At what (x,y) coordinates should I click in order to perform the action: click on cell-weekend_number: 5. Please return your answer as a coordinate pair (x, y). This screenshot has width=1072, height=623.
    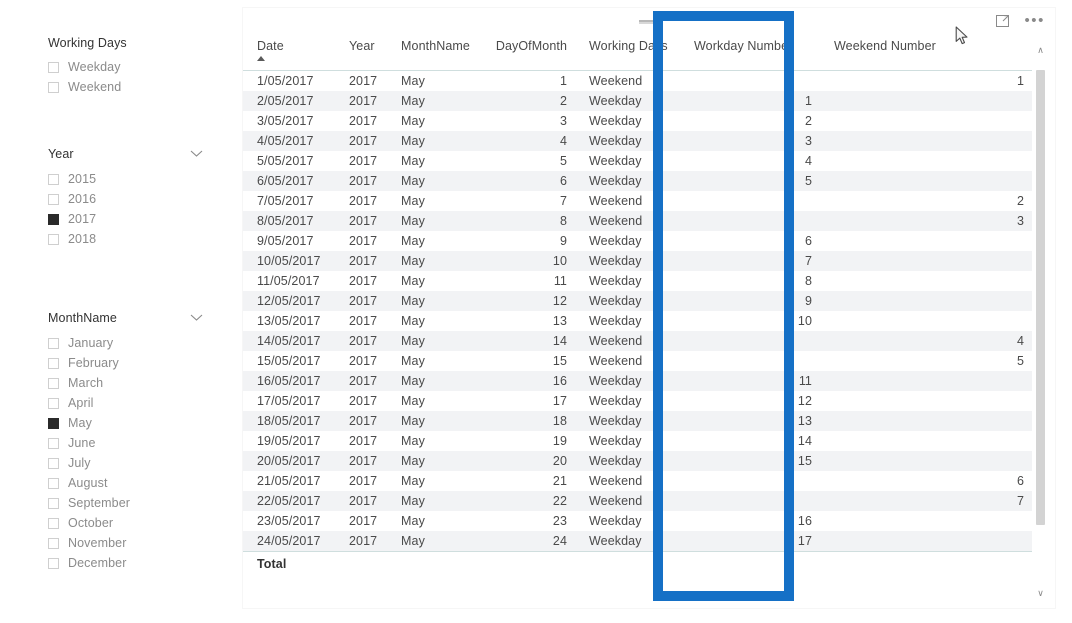
    Looking at the image, I should click on (926, 361).